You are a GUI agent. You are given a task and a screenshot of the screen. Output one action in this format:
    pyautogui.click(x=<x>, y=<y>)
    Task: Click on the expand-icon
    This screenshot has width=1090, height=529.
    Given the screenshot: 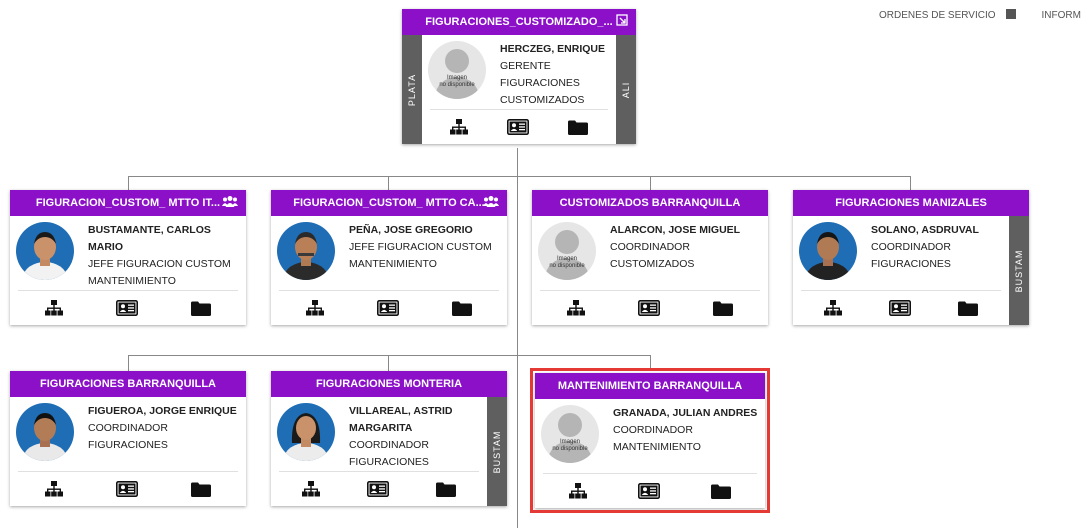 What is the action you would take?
    pyautogui.click(x=622, y=22)
    